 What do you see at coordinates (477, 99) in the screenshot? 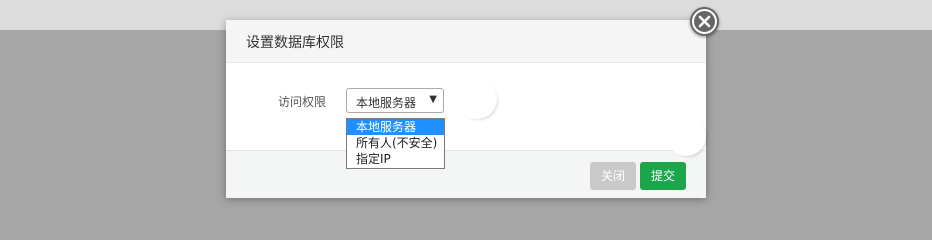
I see `step-marker-1: 1` at bounding box center [477, 99].